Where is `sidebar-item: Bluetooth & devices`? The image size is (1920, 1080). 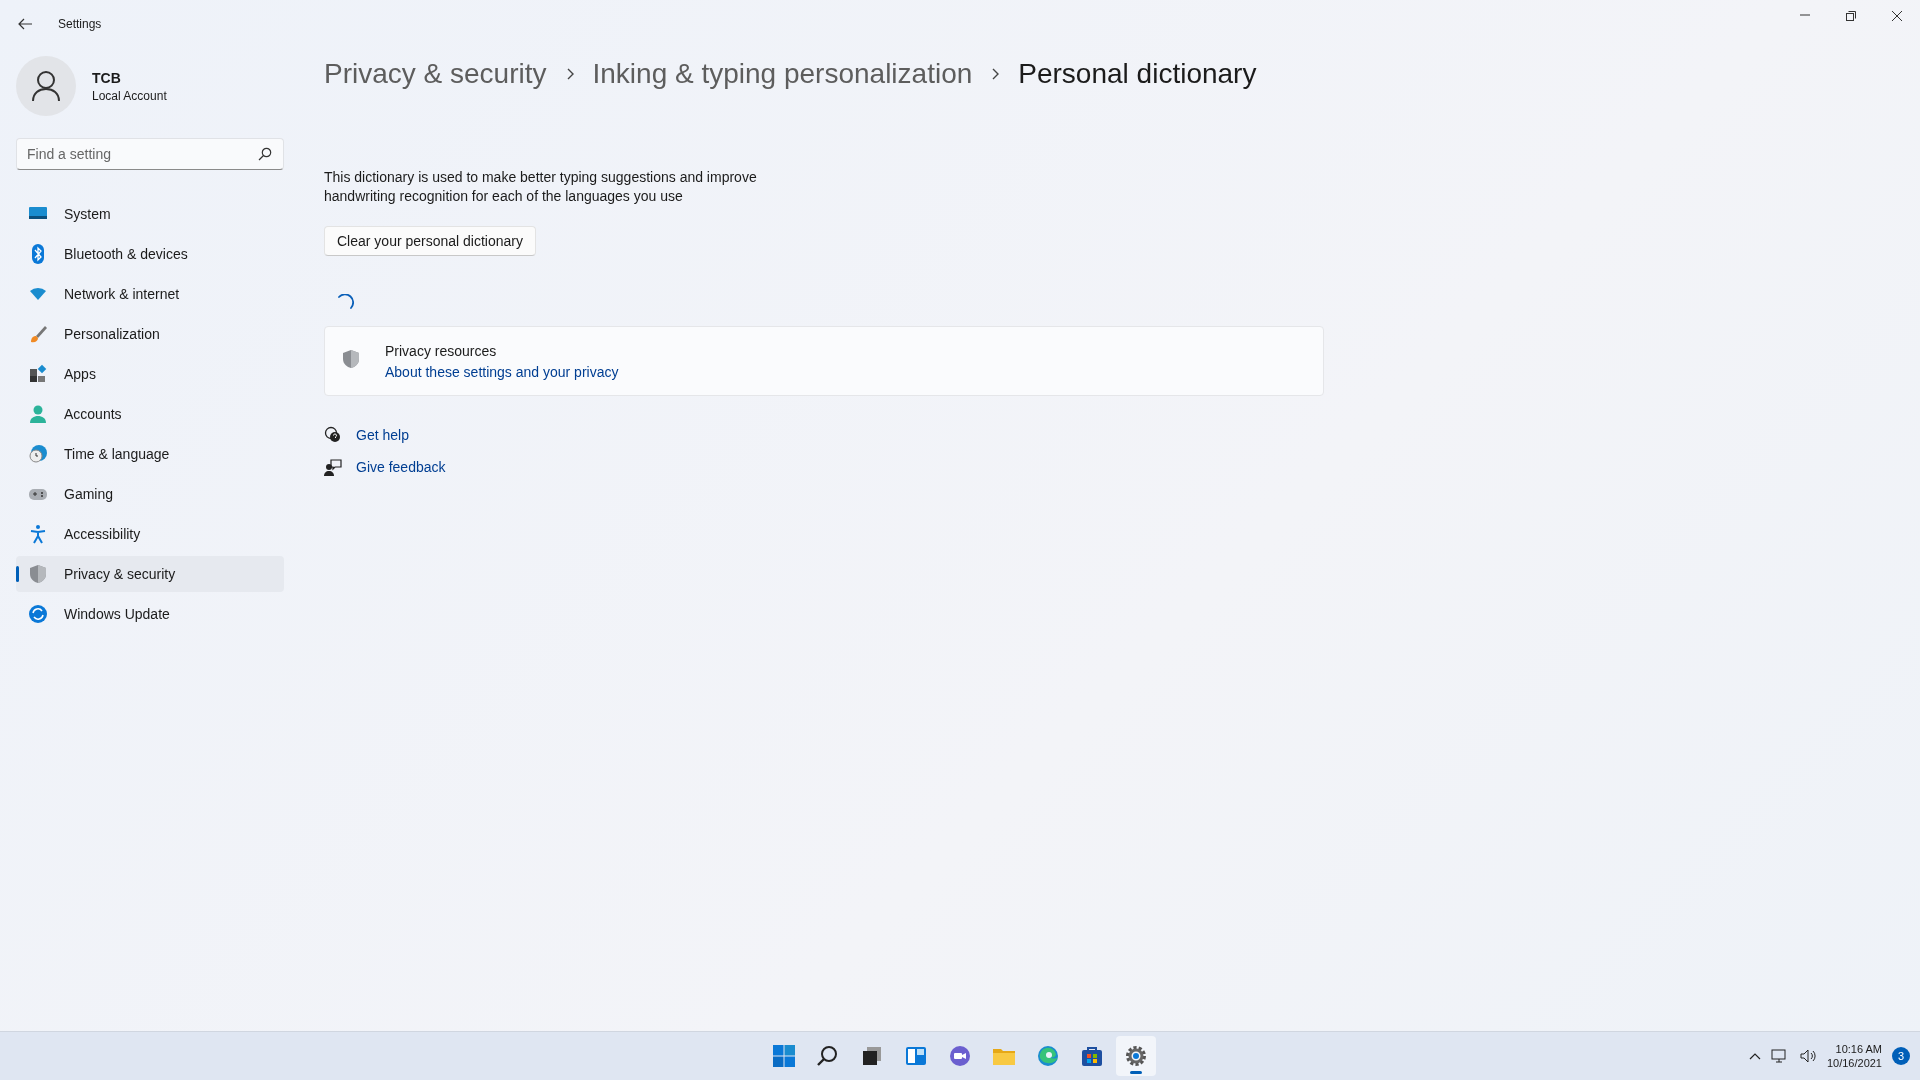 sidebar-item: Bluetooth & devices is located at coordinates (150, 254).